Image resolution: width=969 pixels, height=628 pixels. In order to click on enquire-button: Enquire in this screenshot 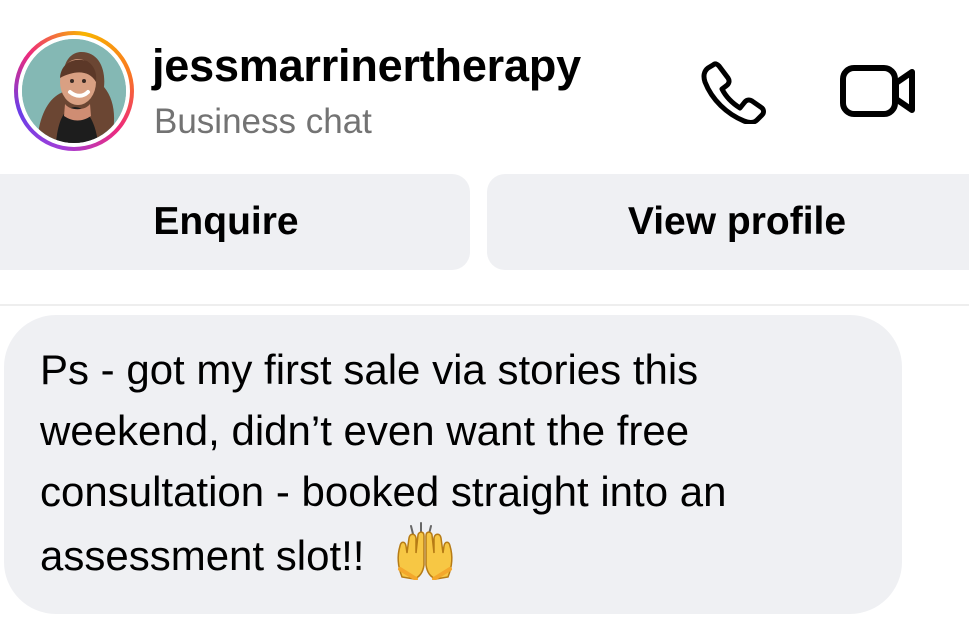, I will do `click(235, 222)`.